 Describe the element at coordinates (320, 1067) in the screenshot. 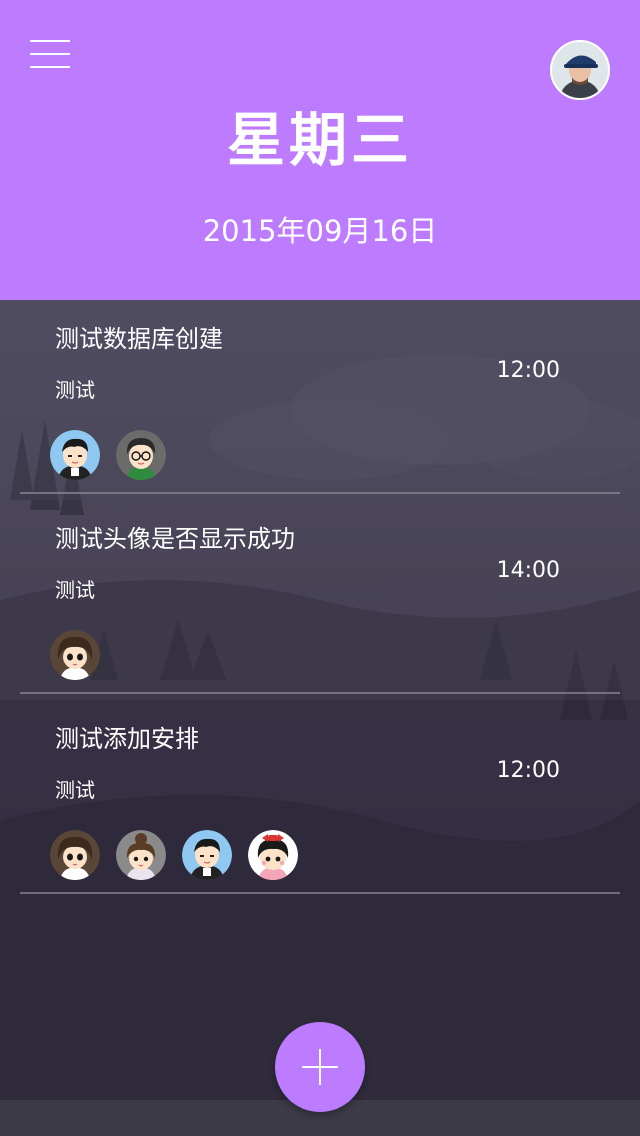

I see `add-schedule-button` at that location.